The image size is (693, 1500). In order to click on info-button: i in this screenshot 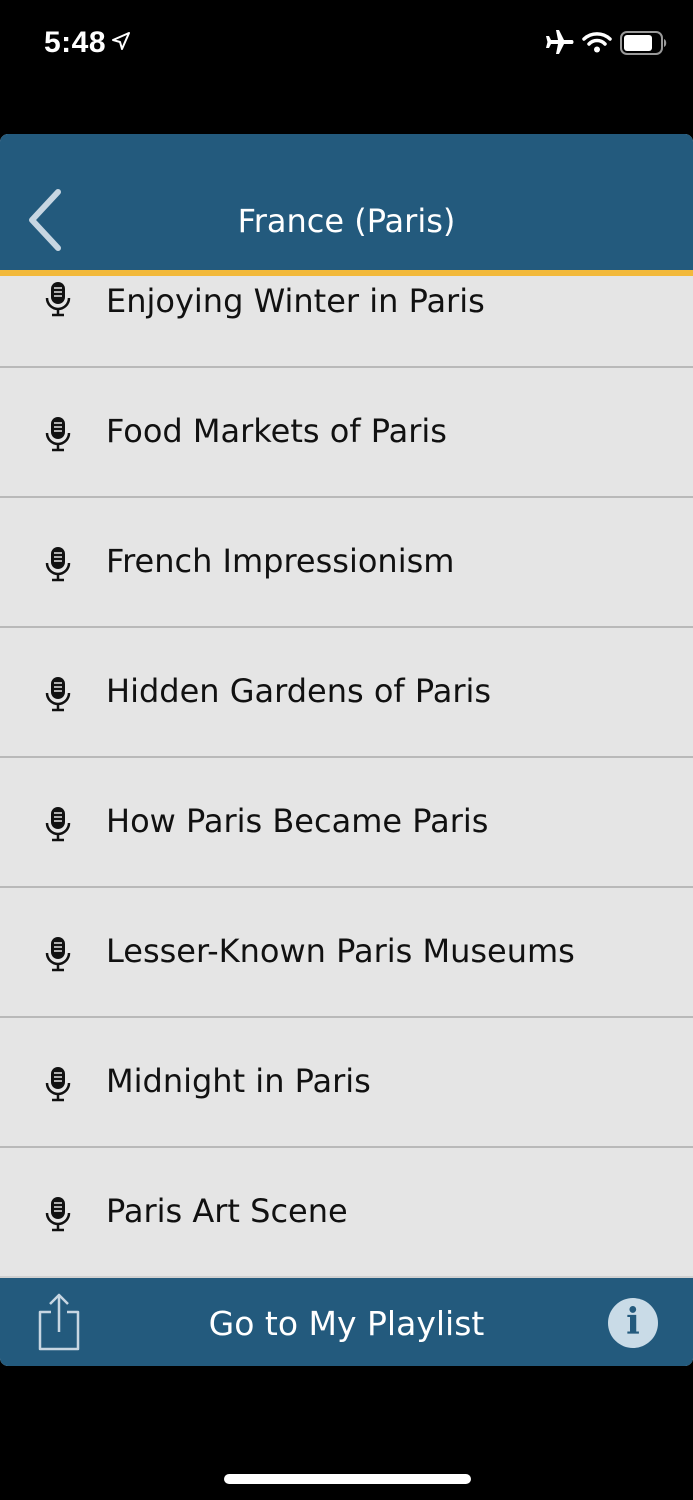, I will do `click(633, 1323)`.